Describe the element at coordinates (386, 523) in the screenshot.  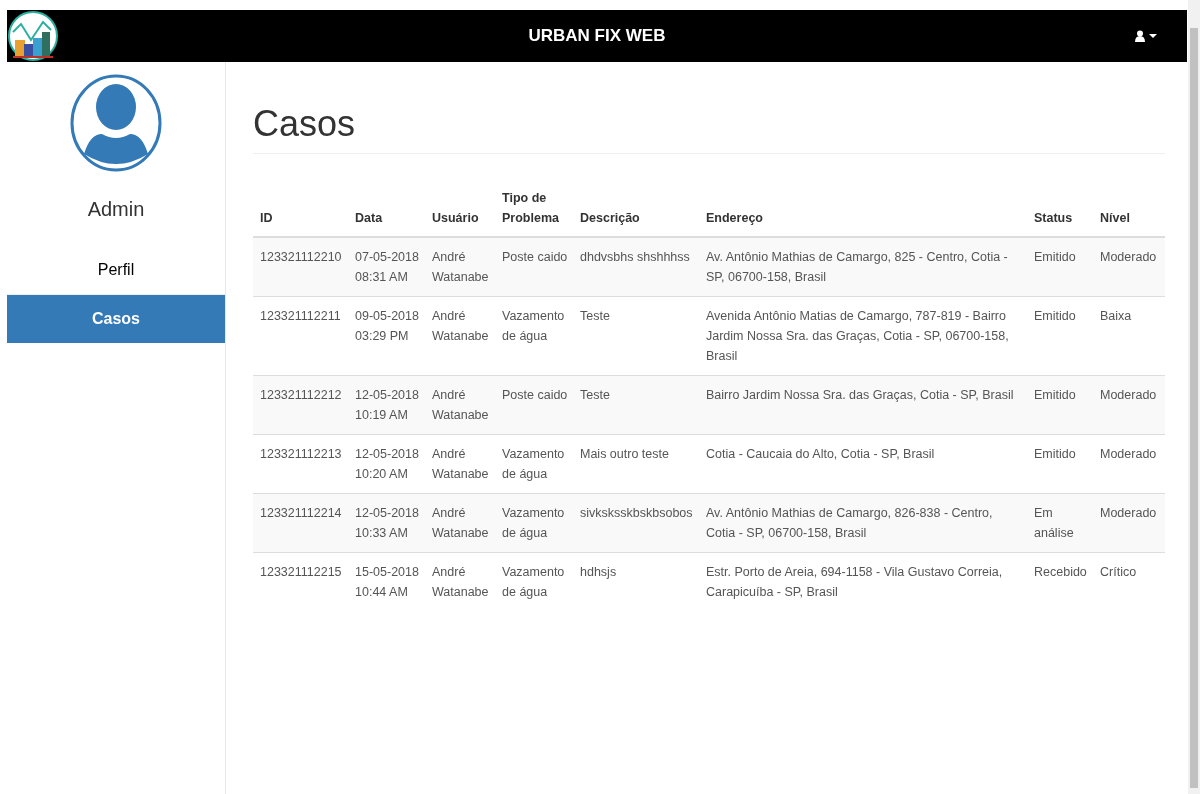
I see `table-cell: 12-05-2018 10:33 AM` at that location.